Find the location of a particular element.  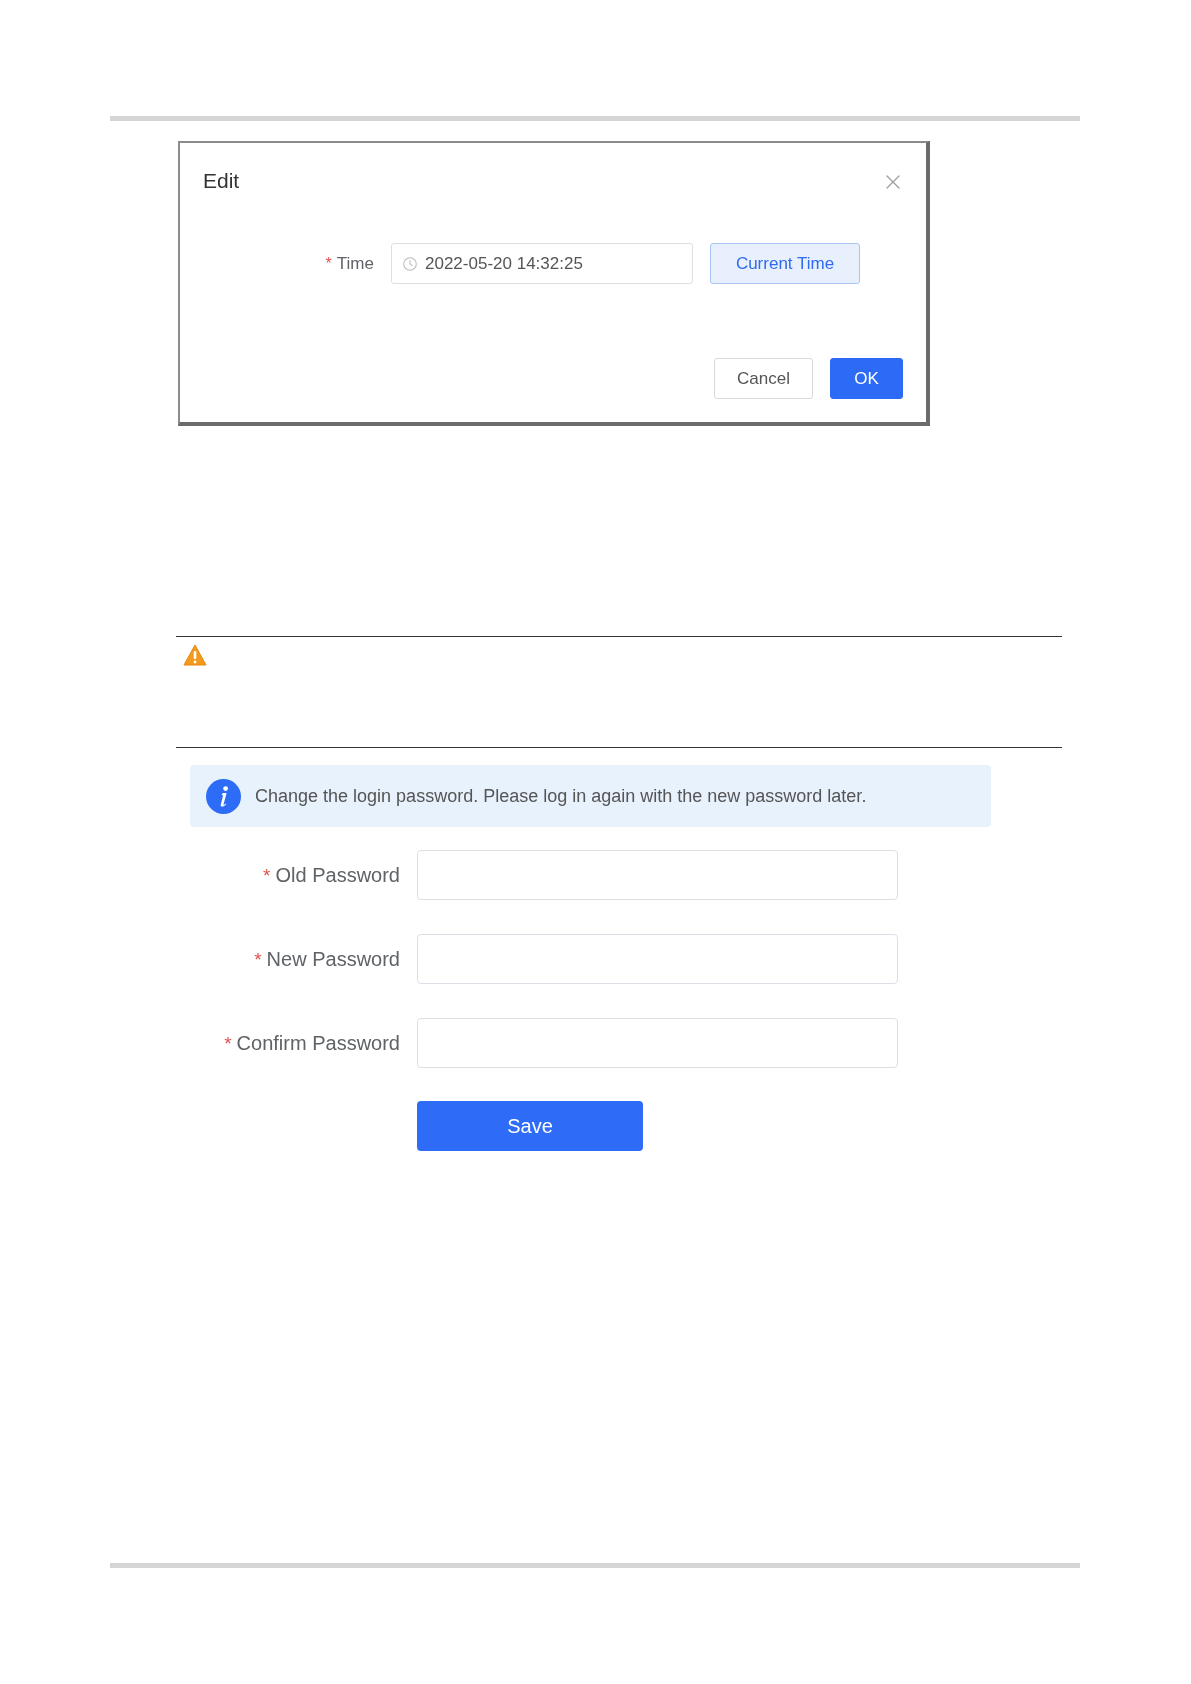

dialog-title: Edit is located at coordinates (221, 181).